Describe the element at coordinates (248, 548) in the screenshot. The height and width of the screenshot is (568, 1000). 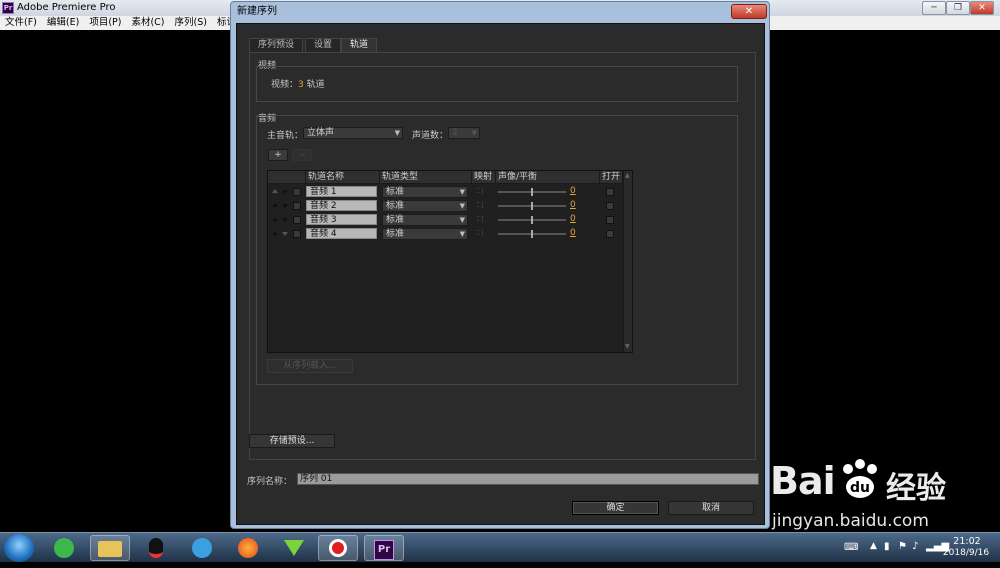
I see `firefox-icon` at that location.